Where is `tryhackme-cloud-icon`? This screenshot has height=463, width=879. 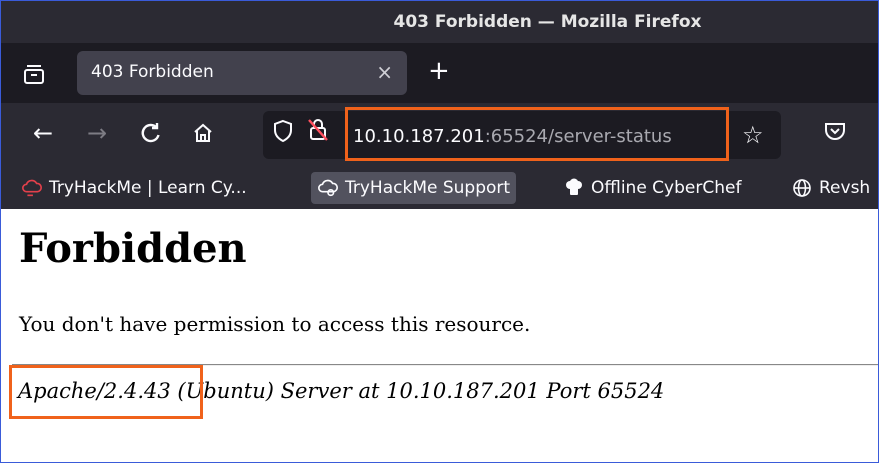 tryhackme-cloud-icon is located at coordinates (32, 188).